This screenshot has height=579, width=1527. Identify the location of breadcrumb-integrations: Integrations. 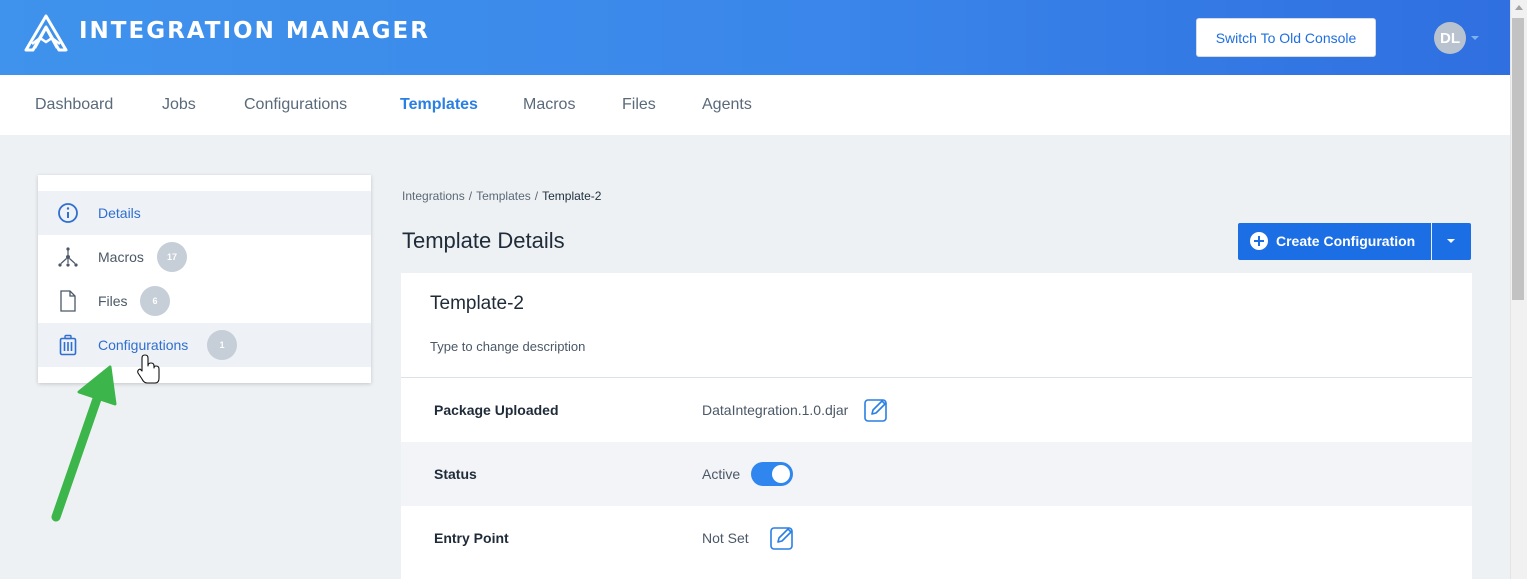
(433, 196).